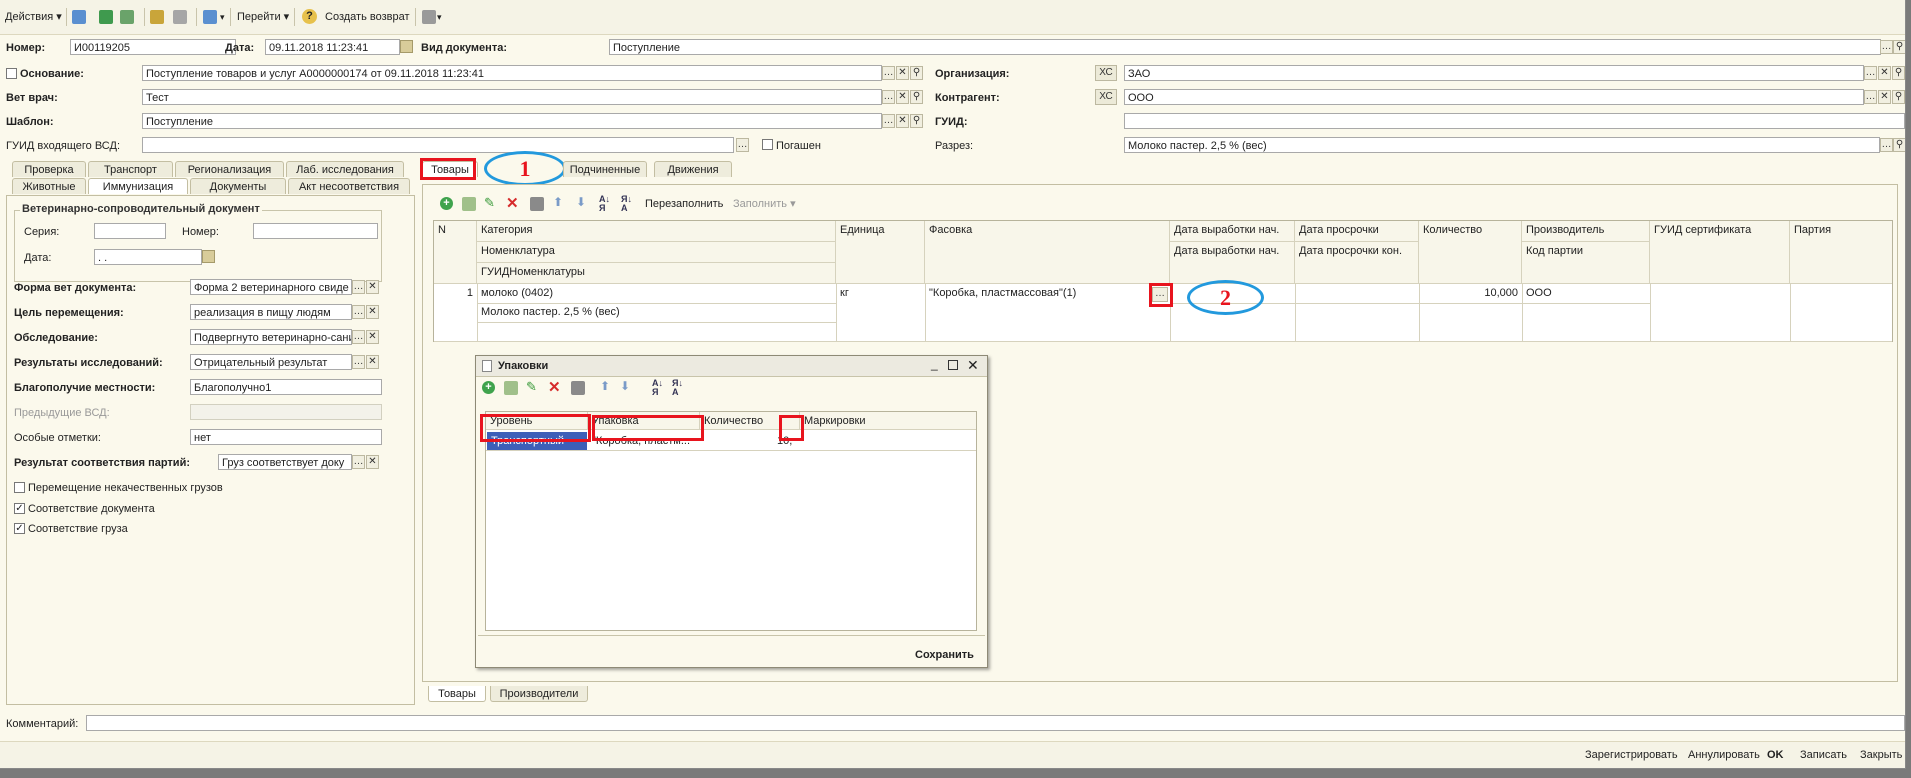 The height and width of the screenshot is (778, 1911). I want to click on contractor-xs-button: ХС, so click(1106, 97).